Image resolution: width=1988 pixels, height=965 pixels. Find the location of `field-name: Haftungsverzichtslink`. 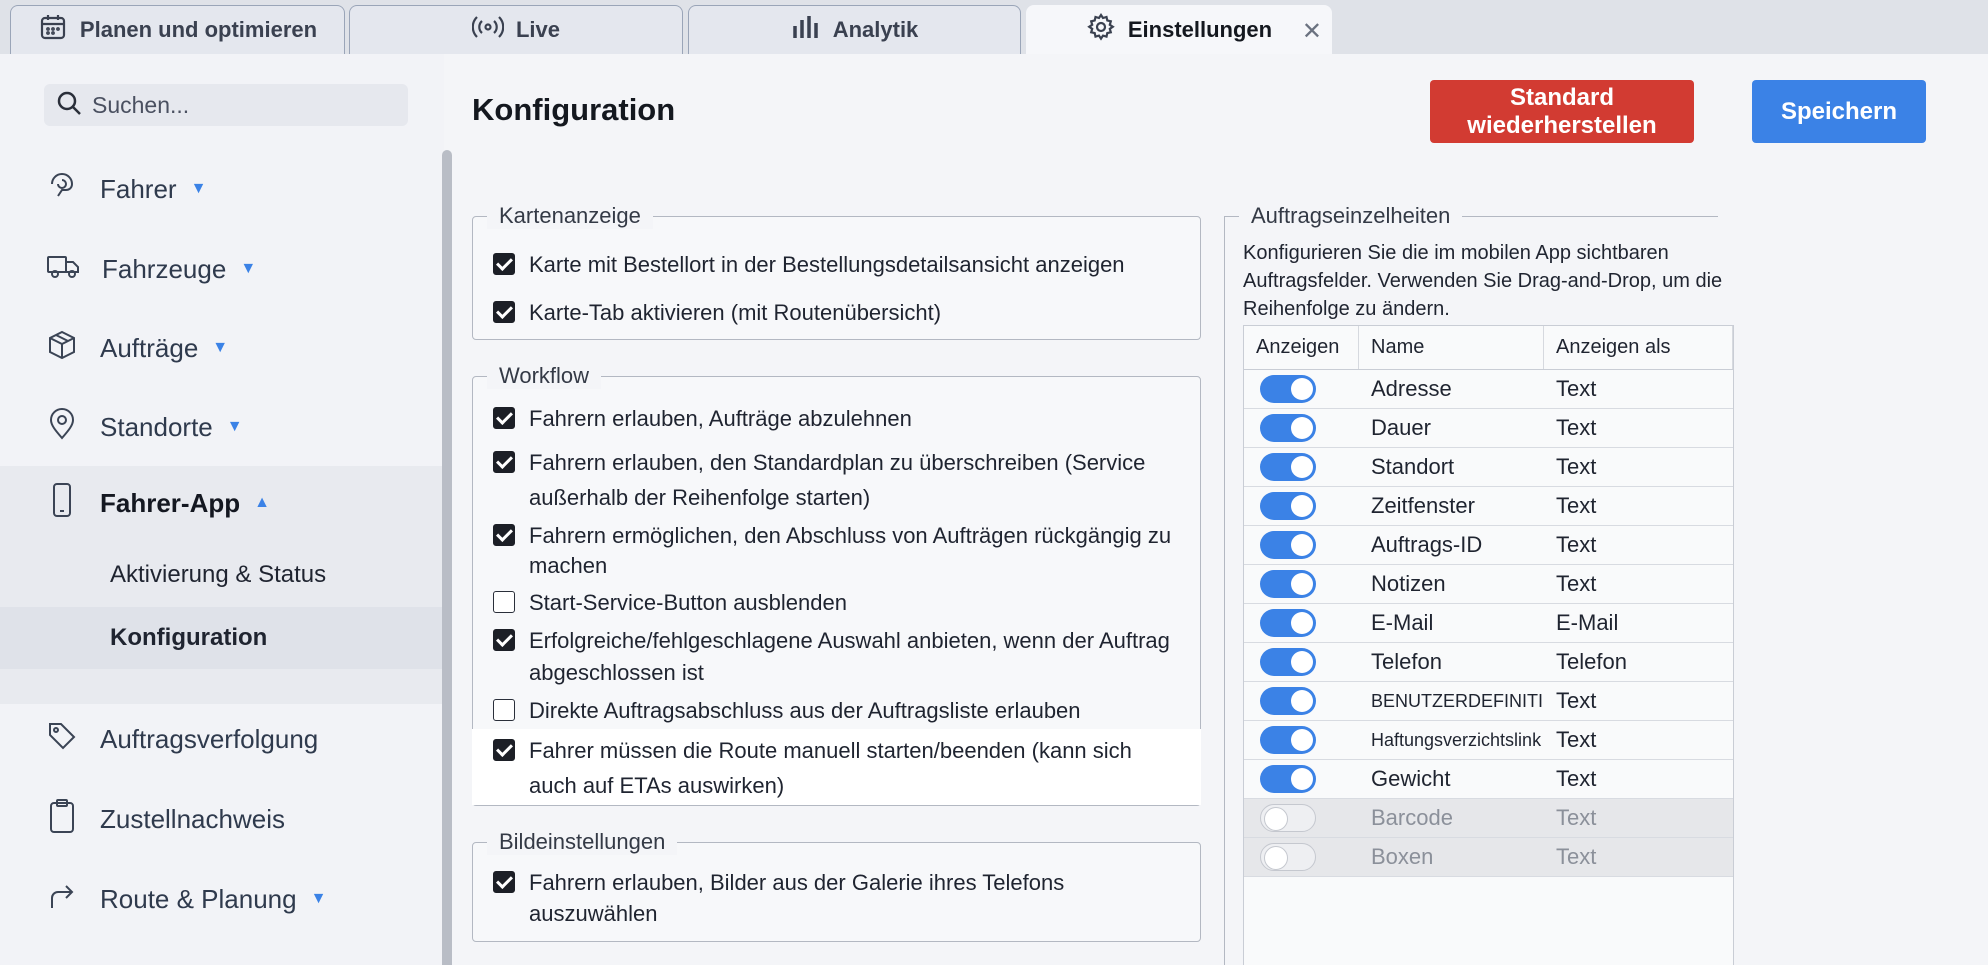

field-name: Haftungsverzichtslink is located at coordinates (1456, 739).